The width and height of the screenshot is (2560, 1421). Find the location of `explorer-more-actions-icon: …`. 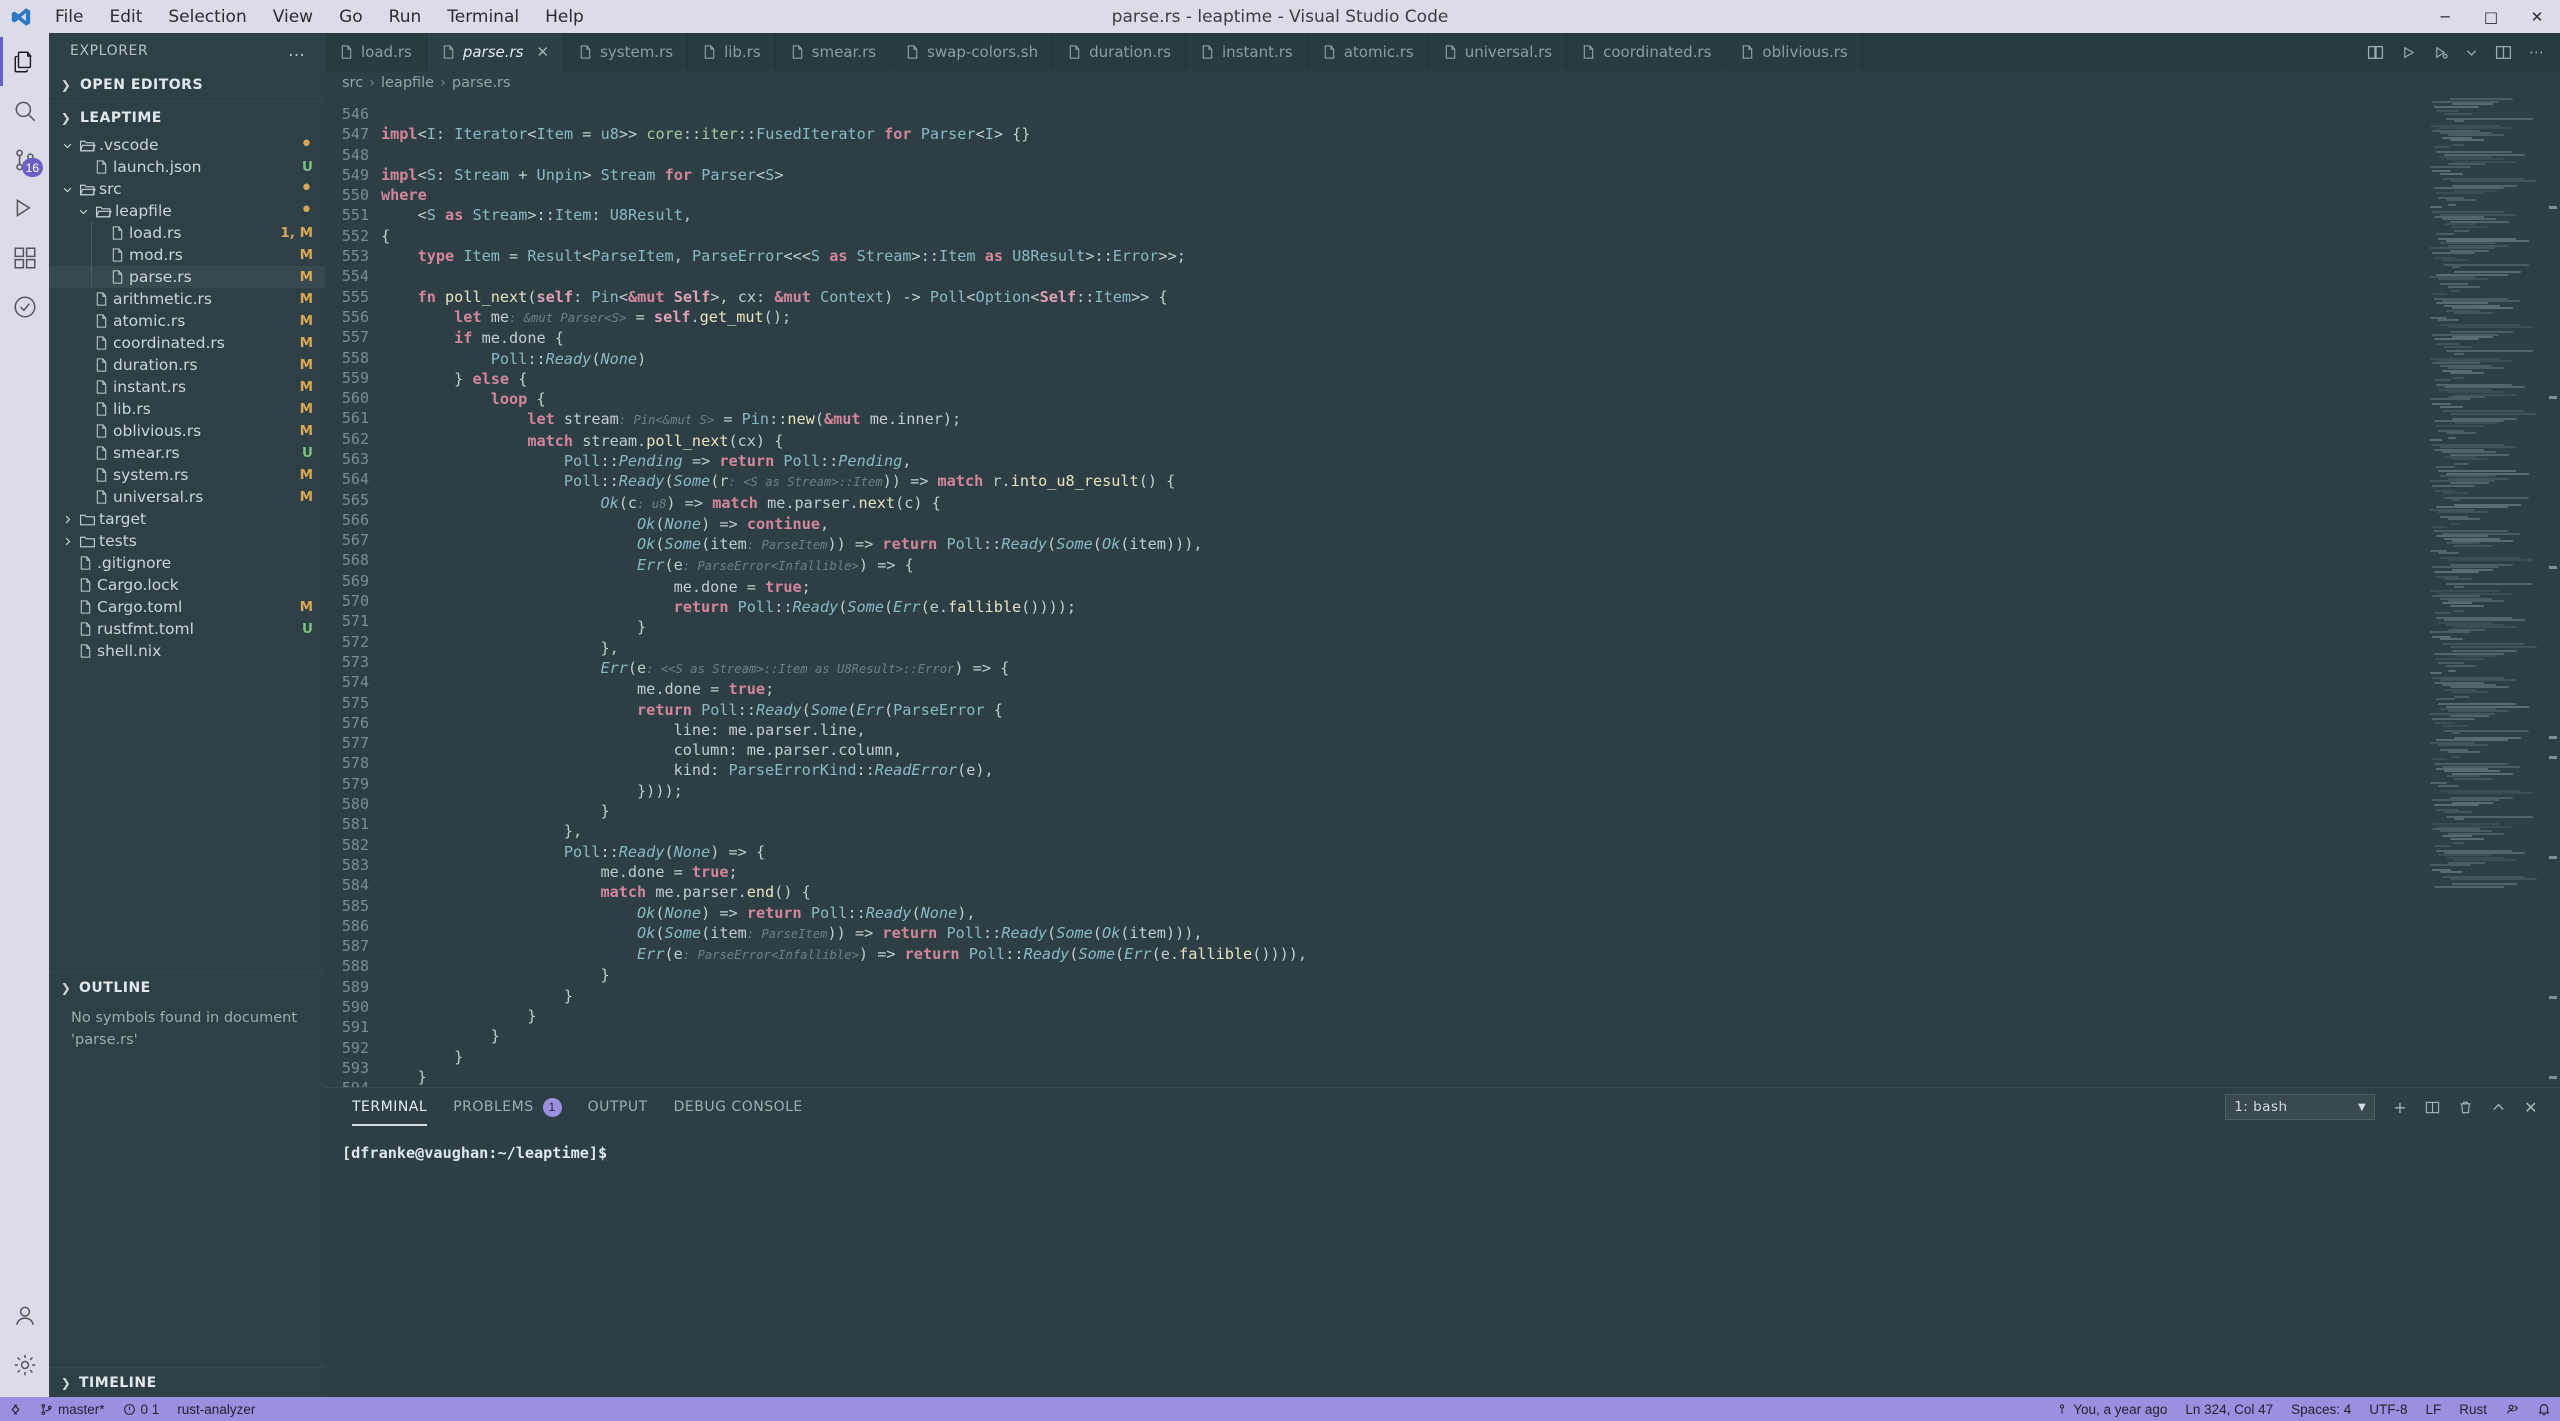

explorer-more-actions-icon: … is located at coordinates (301, 51).